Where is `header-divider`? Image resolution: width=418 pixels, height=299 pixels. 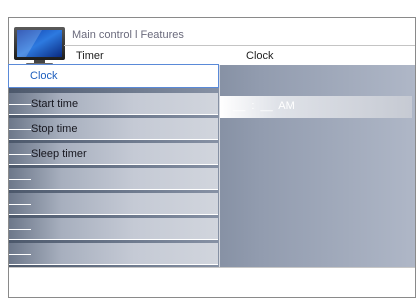 header-divider is located at coordinates (239, 45).